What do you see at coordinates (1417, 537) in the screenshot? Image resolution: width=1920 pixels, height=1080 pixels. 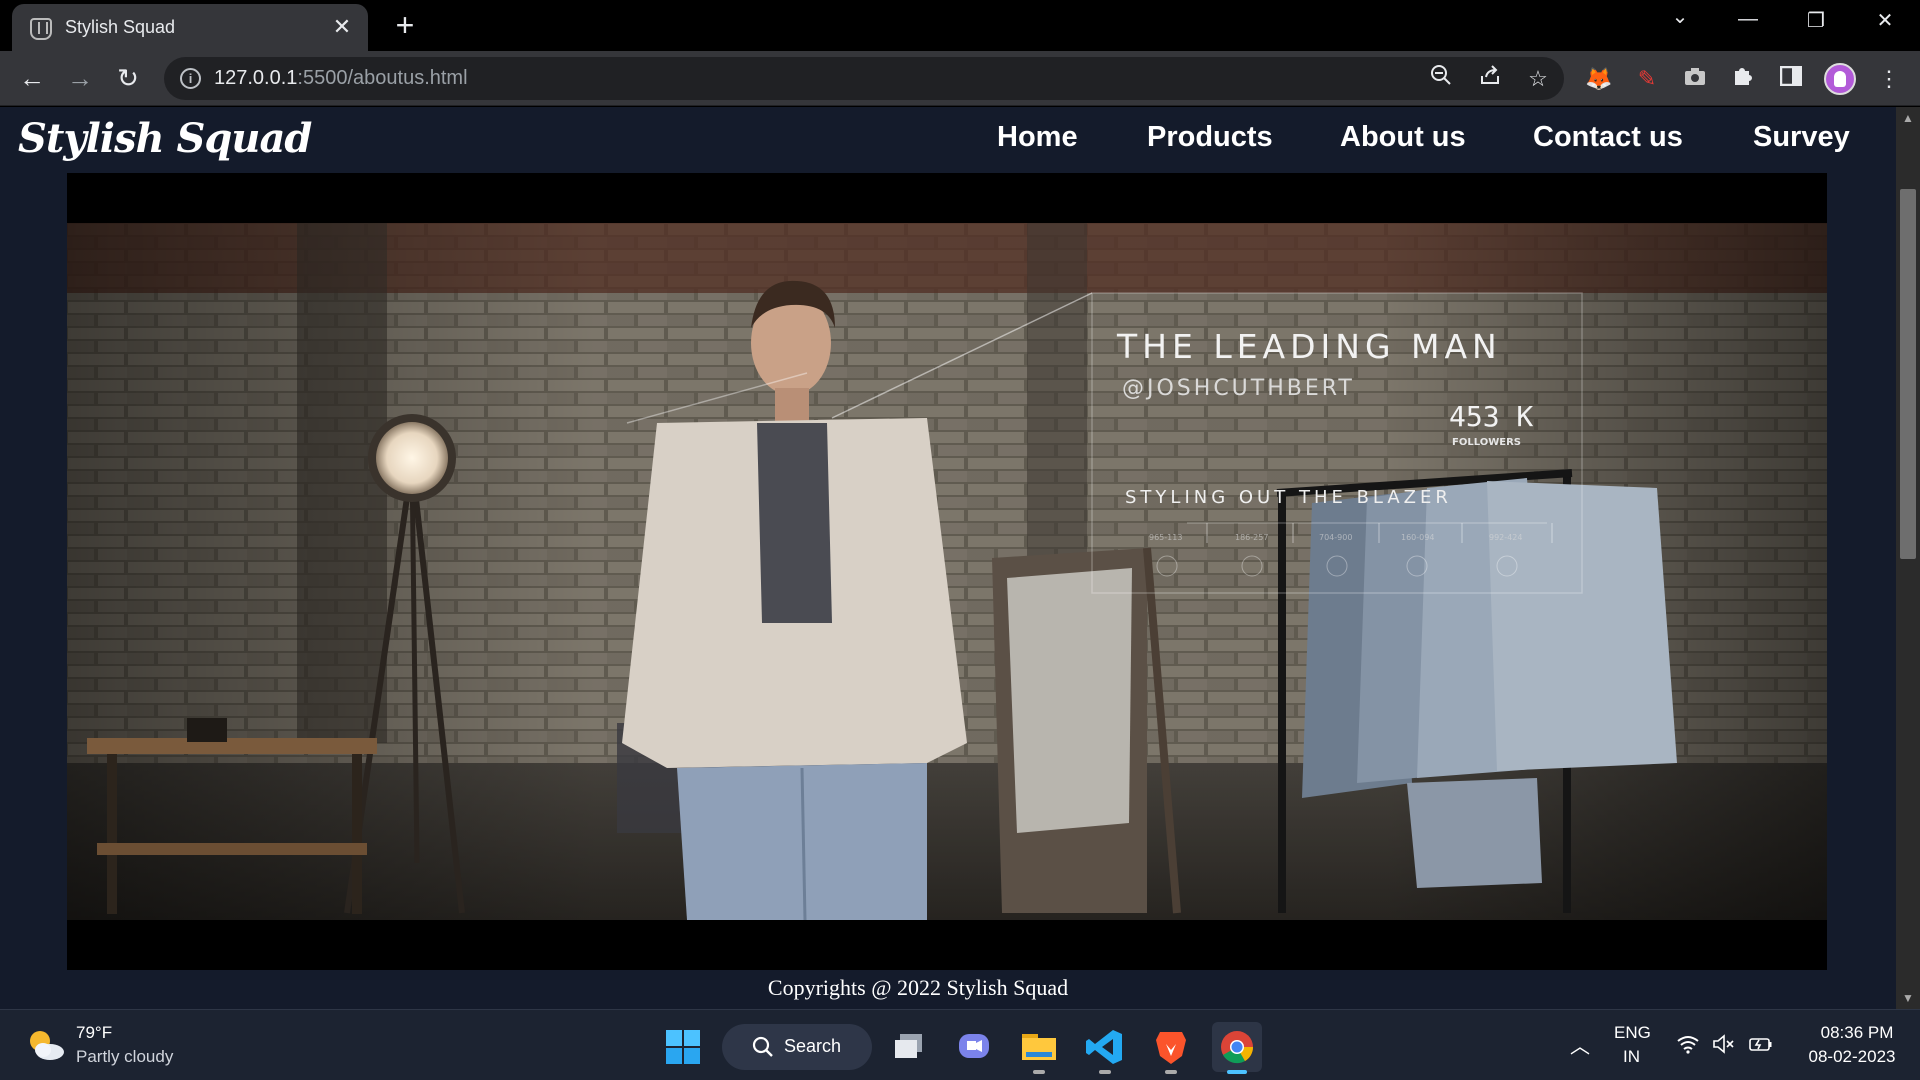 I see `overlay-code-4: 160-094` at bounding box center [1417, 537].